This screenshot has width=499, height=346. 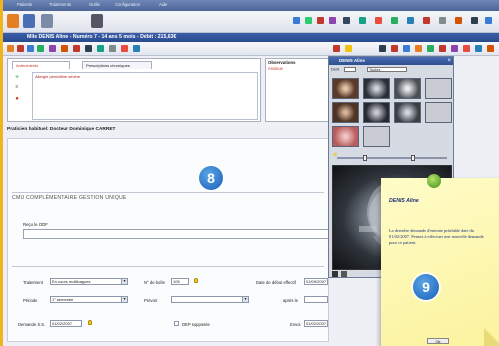 I want to click on delete-icon: ●, so click(x=17, y=99).